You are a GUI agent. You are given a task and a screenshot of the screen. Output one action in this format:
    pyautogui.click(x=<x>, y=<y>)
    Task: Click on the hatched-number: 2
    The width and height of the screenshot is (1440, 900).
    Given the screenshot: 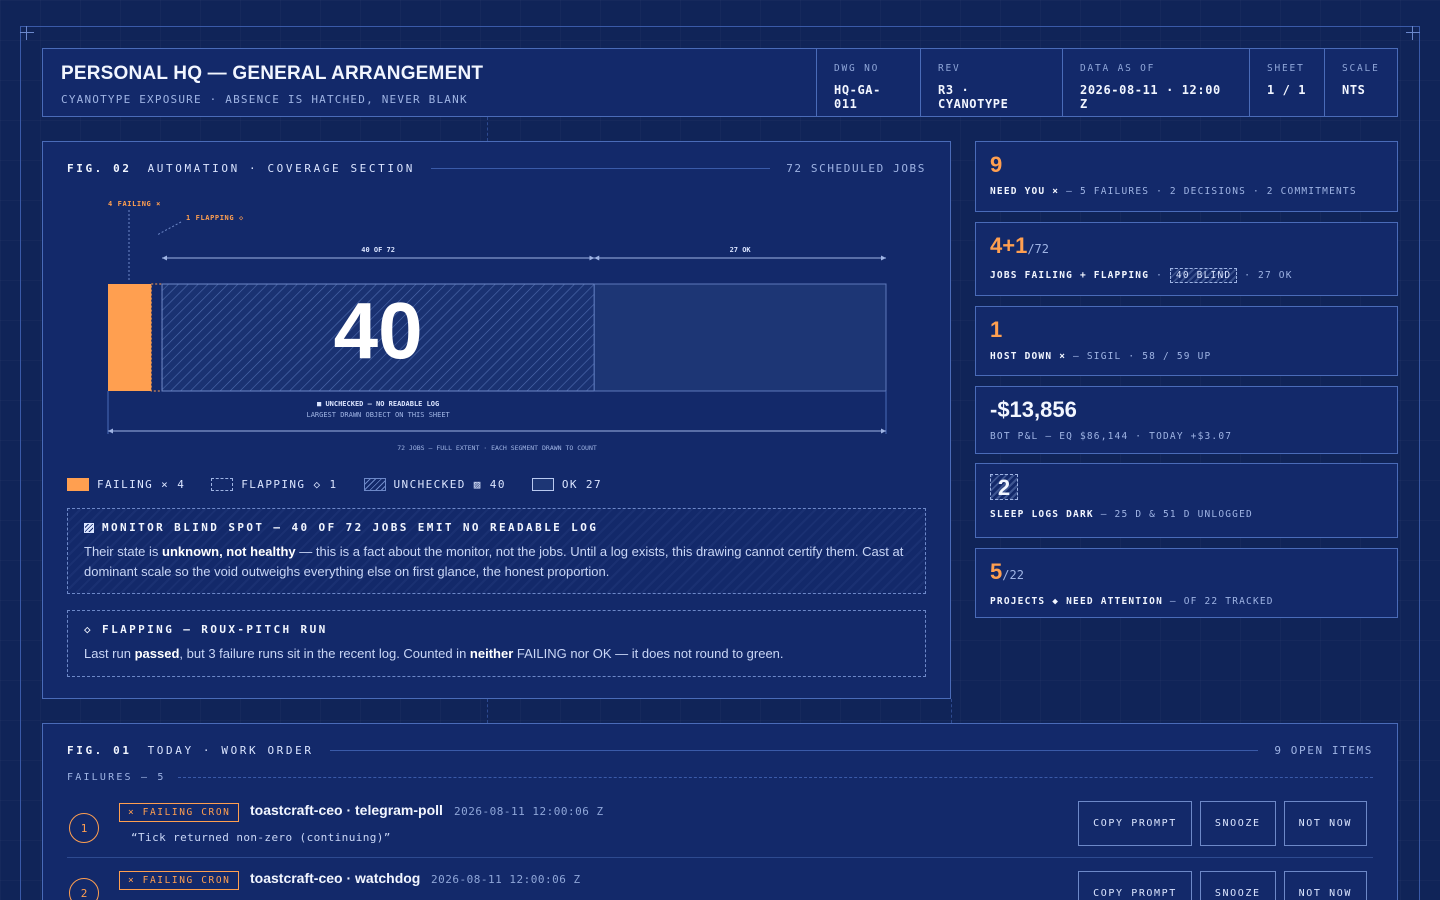 What is the action you would take?
    pyautogui.click(x=1004, y=487)
    